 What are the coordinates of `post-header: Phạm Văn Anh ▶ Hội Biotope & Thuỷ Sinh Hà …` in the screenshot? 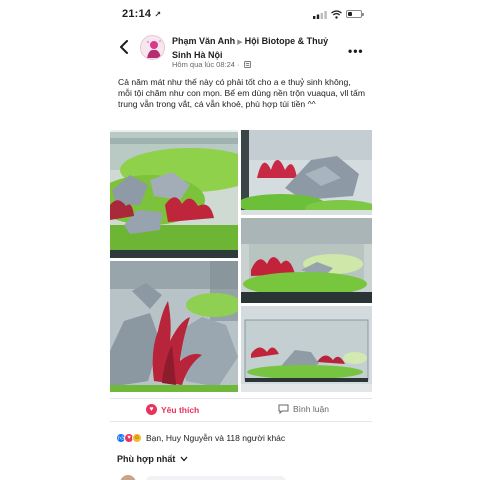 It's located at (241, 50).